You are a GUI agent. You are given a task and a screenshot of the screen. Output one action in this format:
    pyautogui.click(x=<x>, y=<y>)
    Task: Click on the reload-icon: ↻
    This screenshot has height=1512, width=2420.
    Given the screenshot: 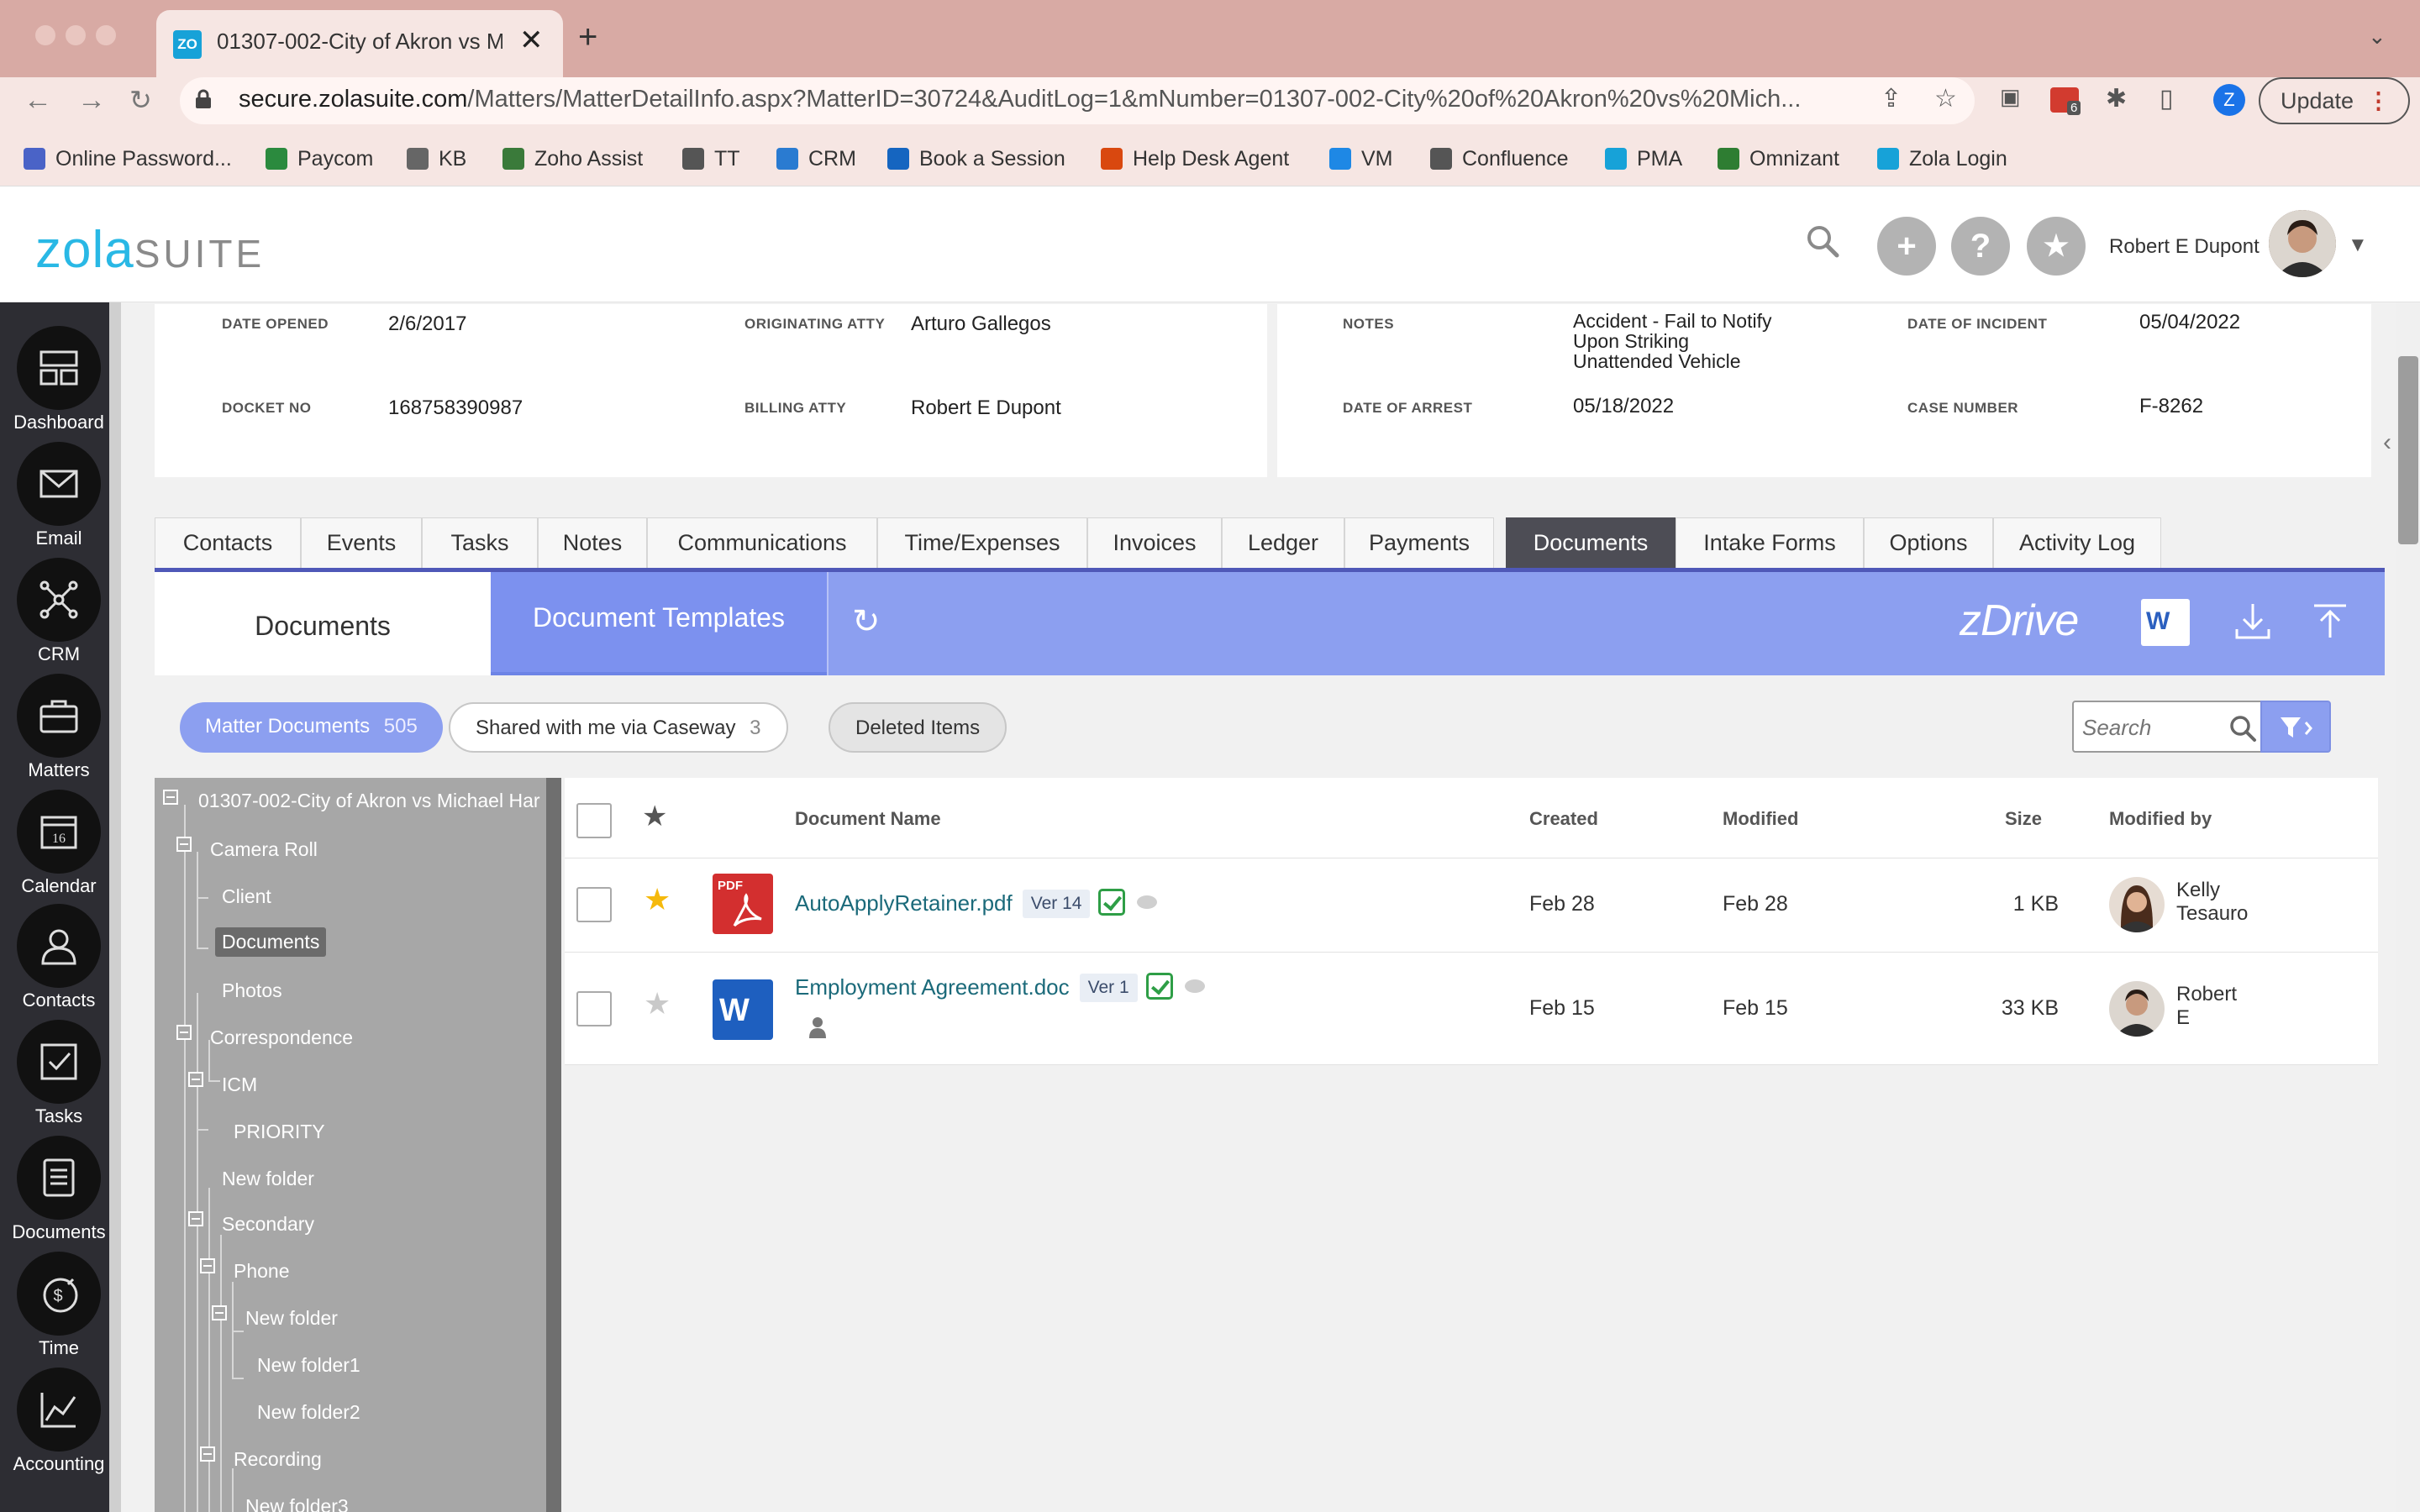 What is the action you would take?
    pyautogui.click(x=140, y=100)
    